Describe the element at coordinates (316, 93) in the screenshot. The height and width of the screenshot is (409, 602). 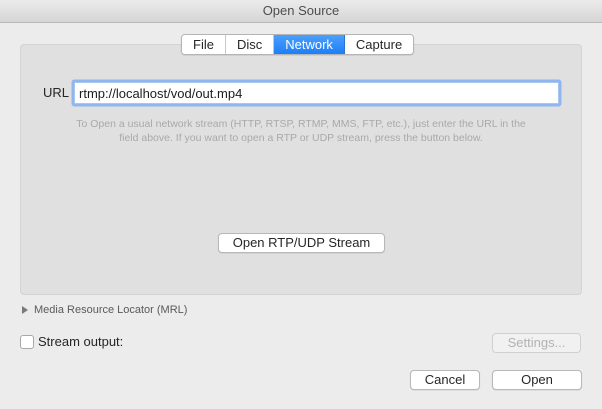
I see `url-input` at that location.